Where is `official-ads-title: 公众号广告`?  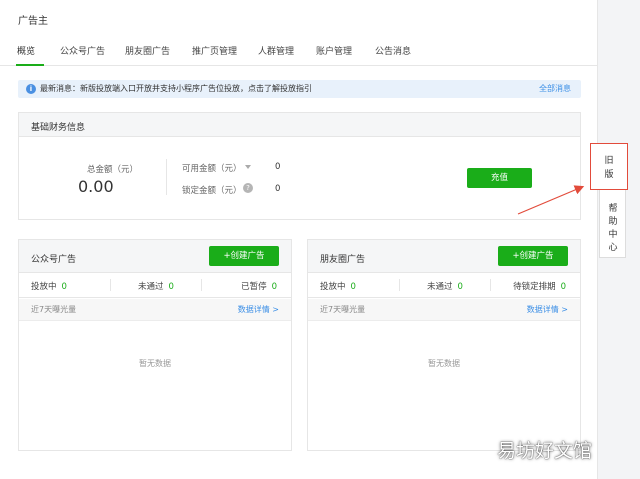 official-ads-title: 公众号广告 is located at coordinates (54, 260).